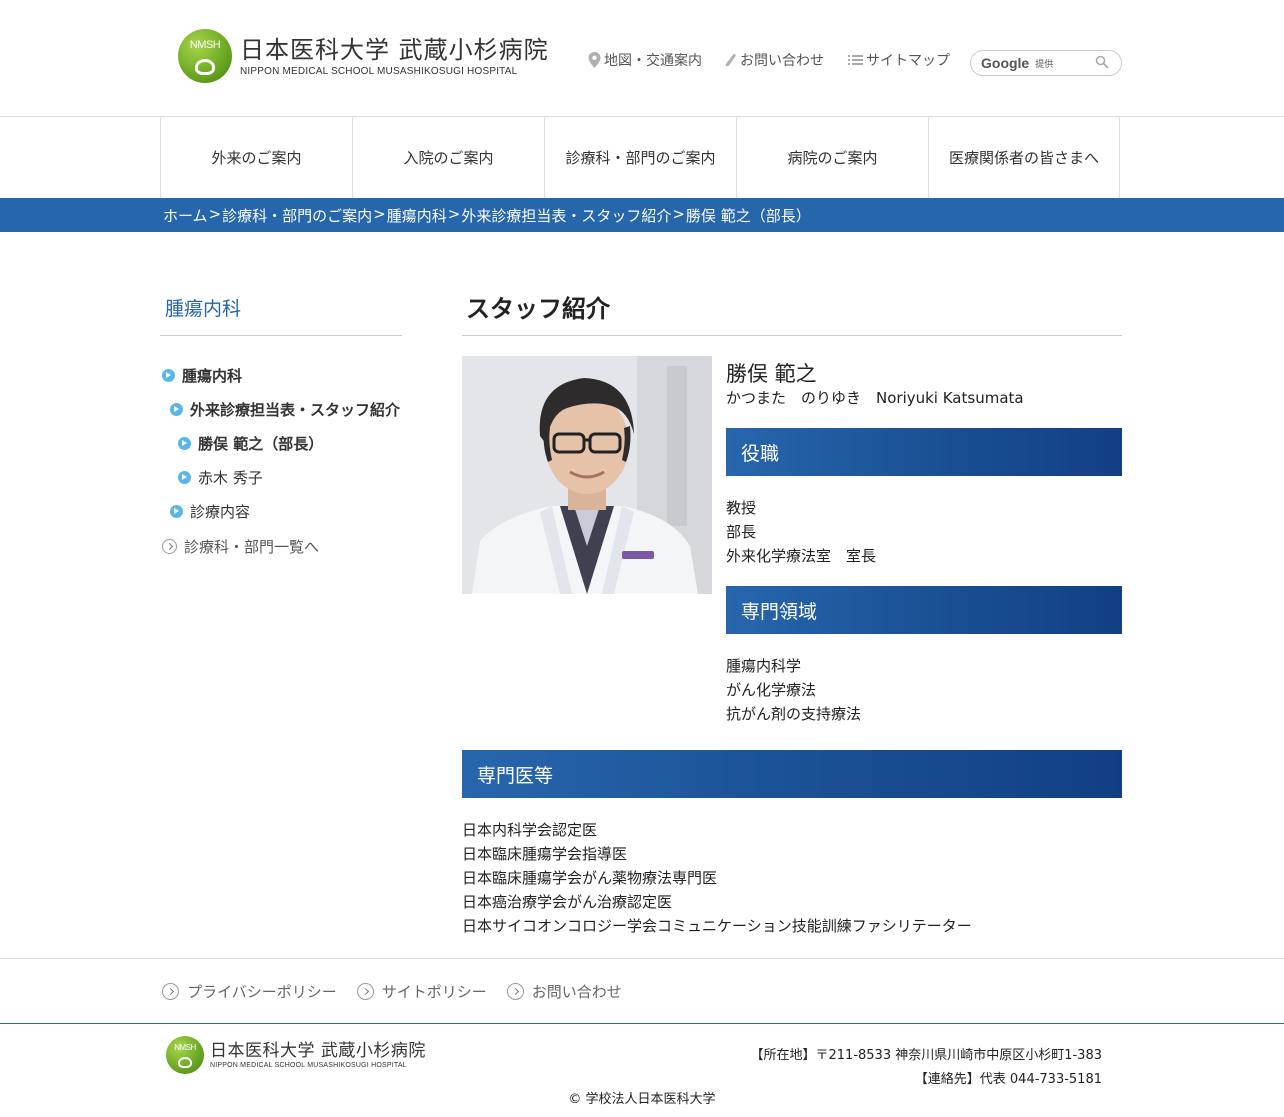 The height and width of the screenshot is (1117, 1284). Describe the element at coordinates (417, 215) in the screenshot. I see `breadcrumb-oncology: 腫瘍内科` at that location.